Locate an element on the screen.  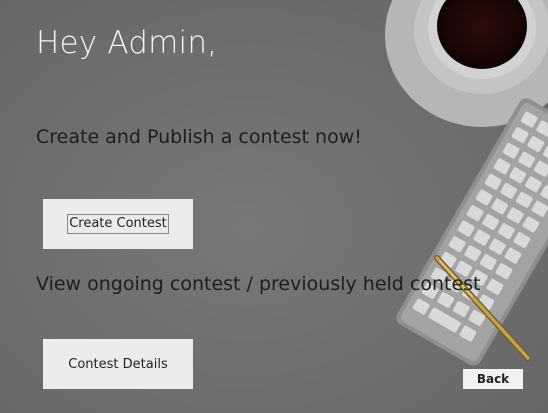
back-button: Back is located at coordinates (493, 379).